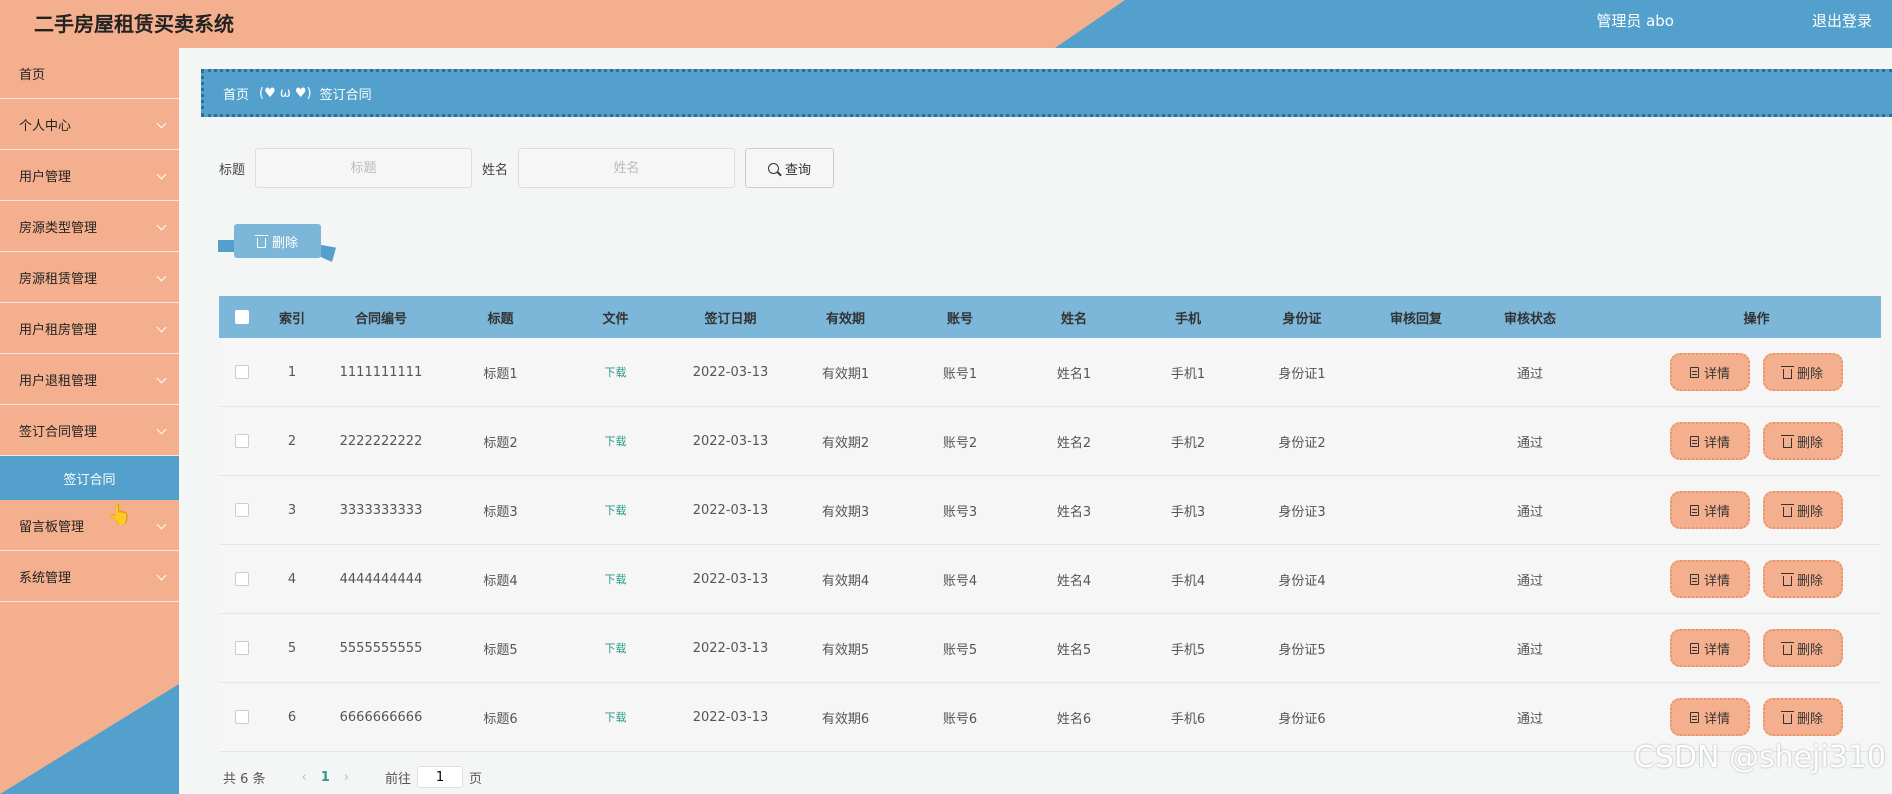 This screenshot has width=1892, height=794. What do you see at coordinates (960, 512) in the screenshot?
I see `cell-account: 账号3` at bounding box center [960, 512].